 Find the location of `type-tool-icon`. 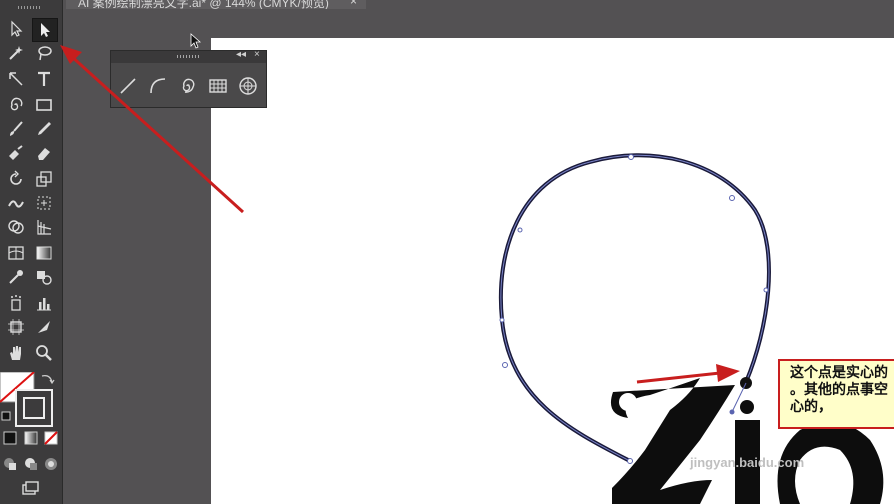

type-tool-icon is located at coordinates (44, 79).